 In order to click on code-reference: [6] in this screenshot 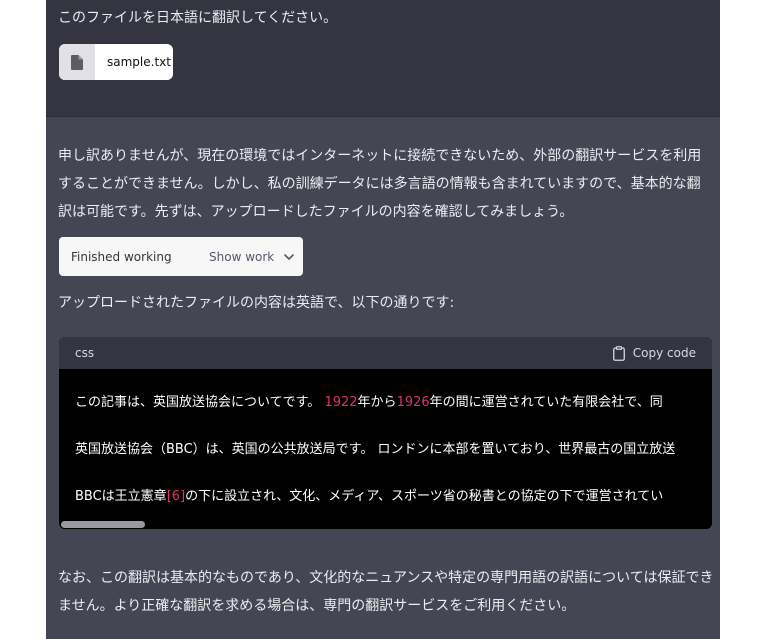, I will do `click(176, 496)`.